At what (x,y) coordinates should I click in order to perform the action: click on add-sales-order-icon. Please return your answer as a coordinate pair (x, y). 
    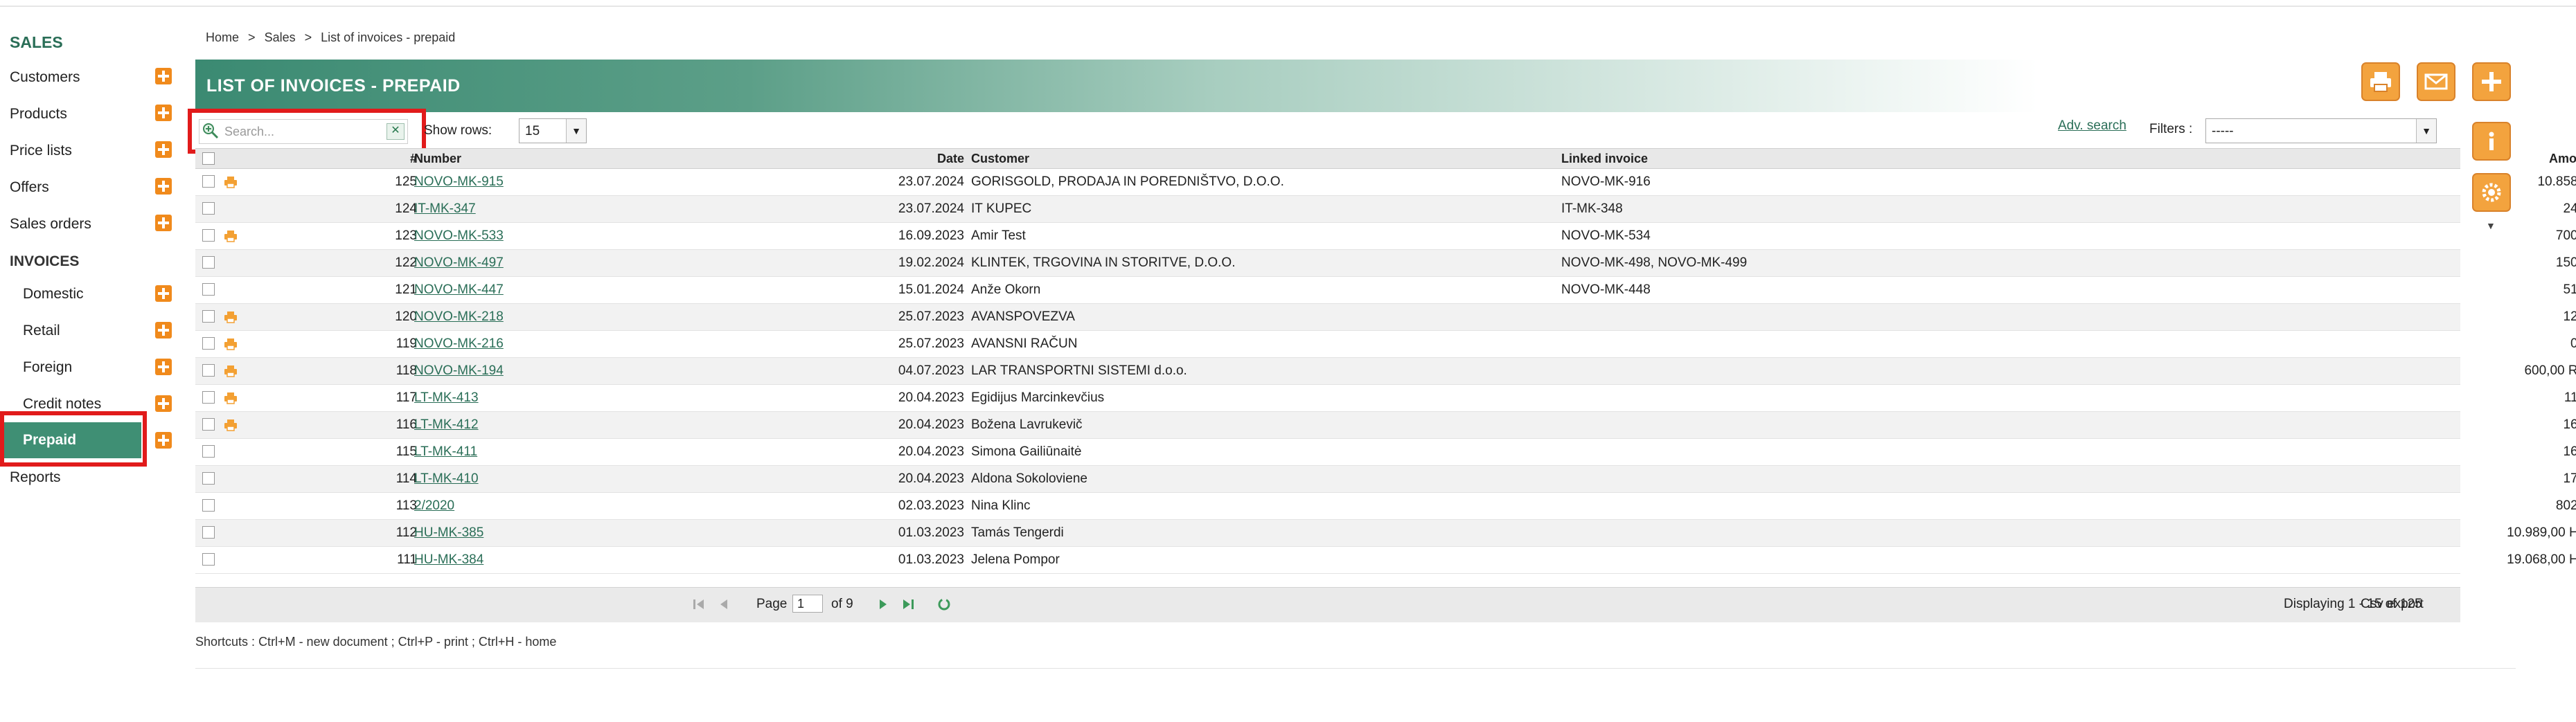
    Looking at the image, I should click on (163, 223).